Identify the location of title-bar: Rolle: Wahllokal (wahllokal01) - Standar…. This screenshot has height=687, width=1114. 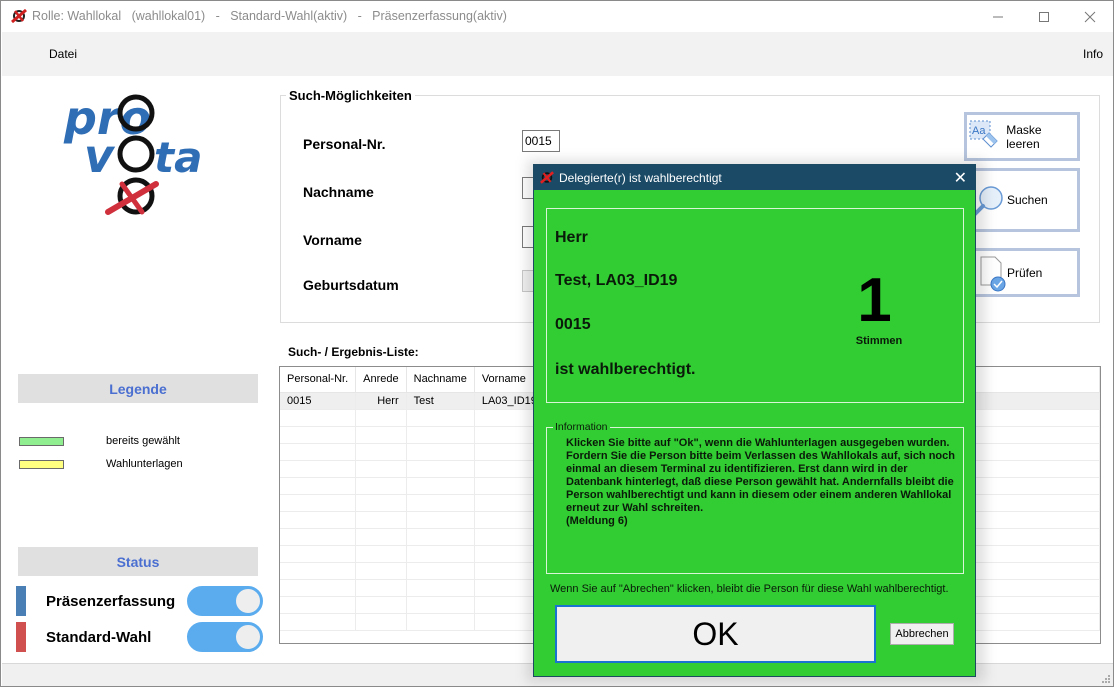
(557, 16).